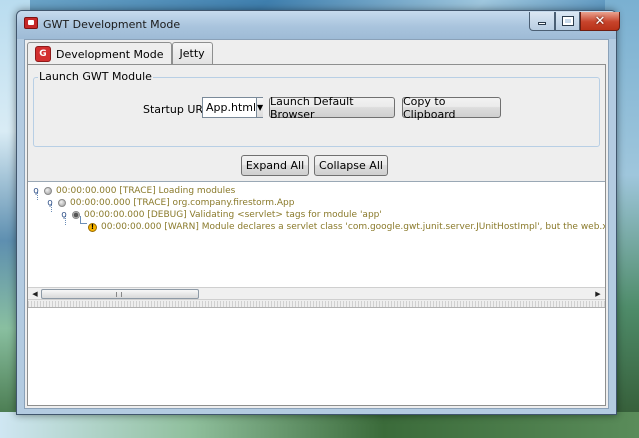 The height and width of the screenshot is (438, 639). What do you see at coordinates (31, 23) in the screenshot?
I see `gwt-logo-icon` at bounding box center [31, 23].